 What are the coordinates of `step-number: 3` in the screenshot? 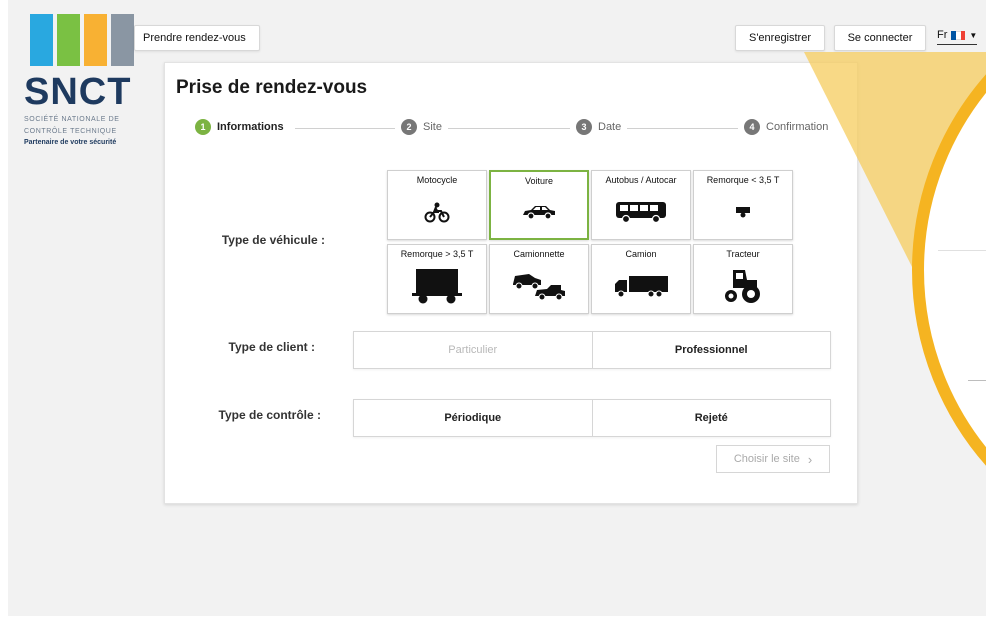 It's located at (584, 127).